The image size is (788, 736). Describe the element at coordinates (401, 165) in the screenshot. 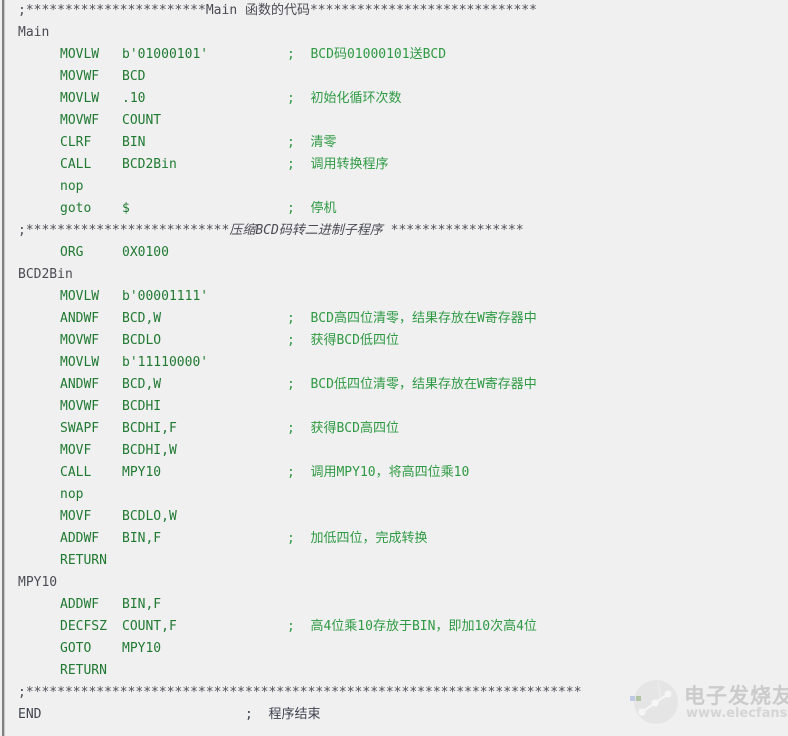

I see `code-instruction-line: CALL BCD2Bin ; 调用转换程序` at that location.